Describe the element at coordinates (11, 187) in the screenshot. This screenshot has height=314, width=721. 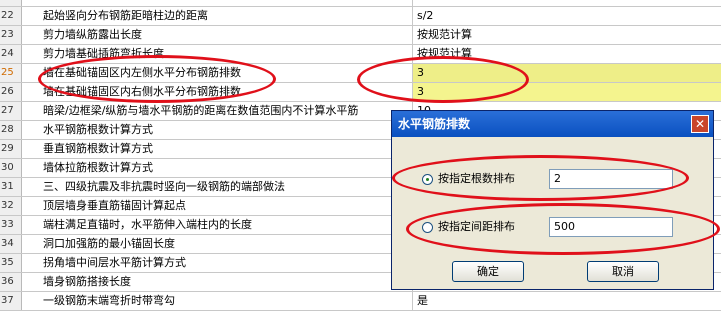
I see `row-number: 31` at that location.